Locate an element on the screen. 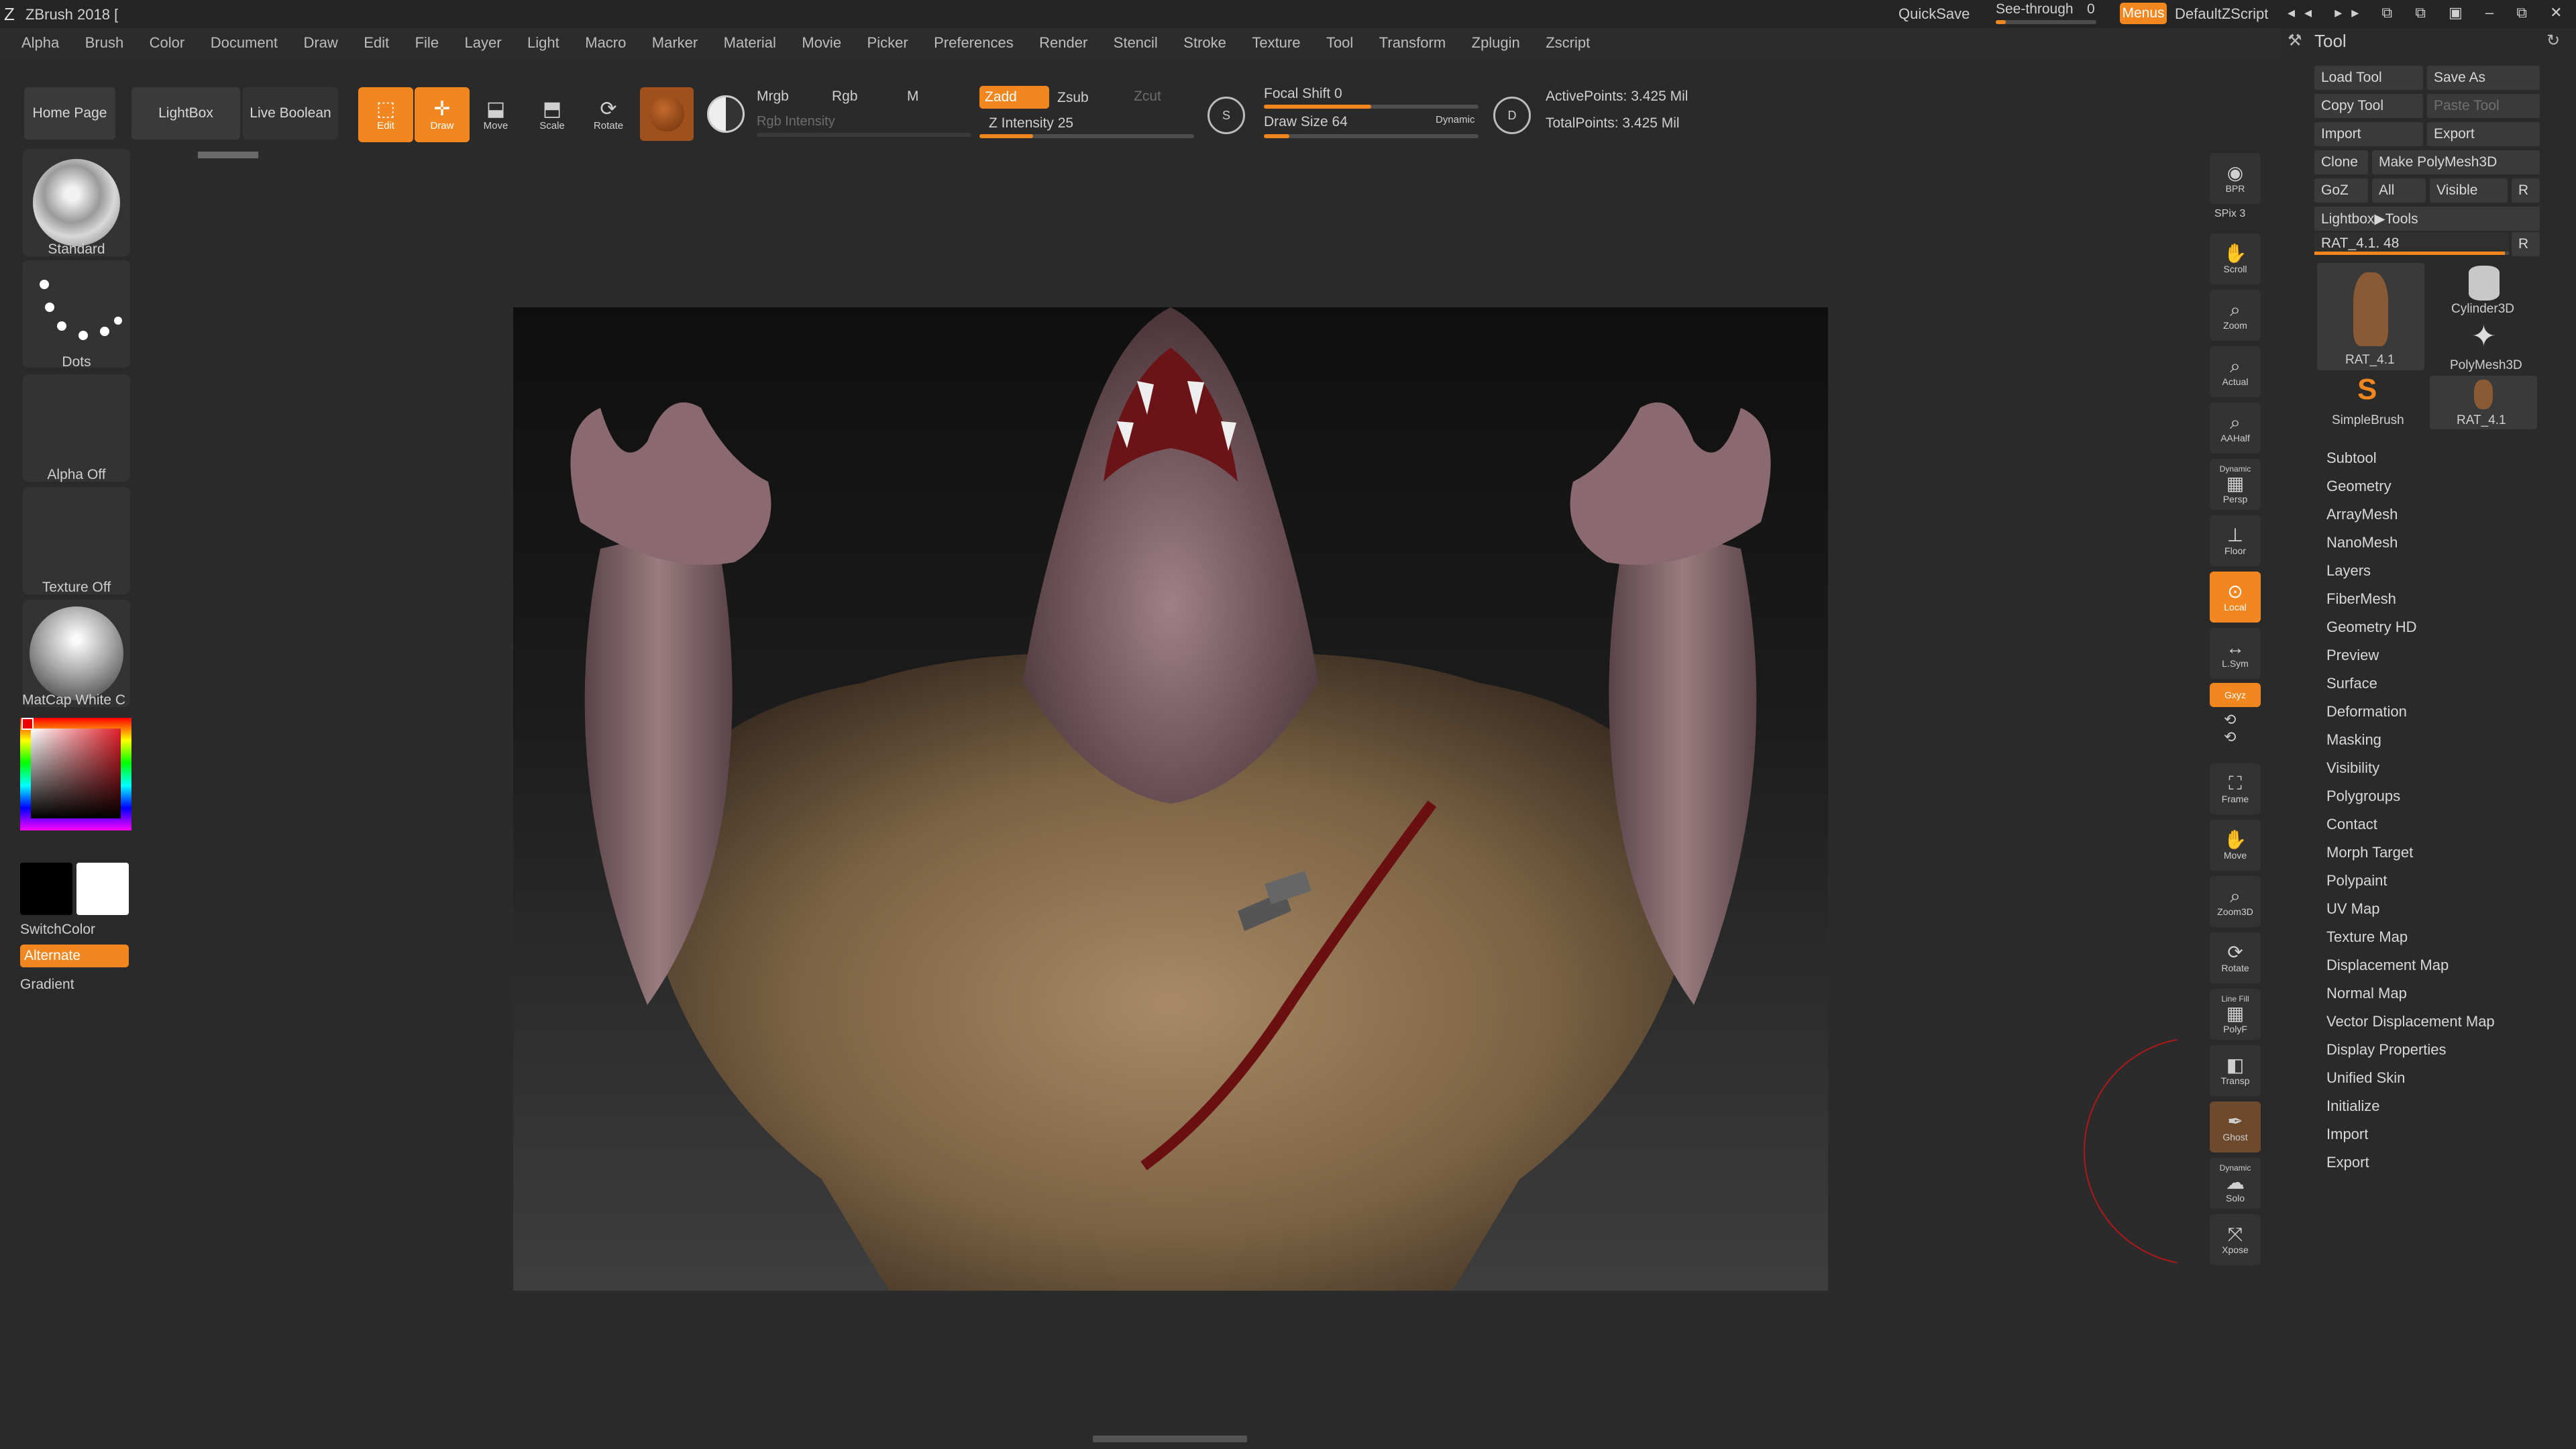  spix-slider: SPix 3 is located at coordinates (2229, 214).